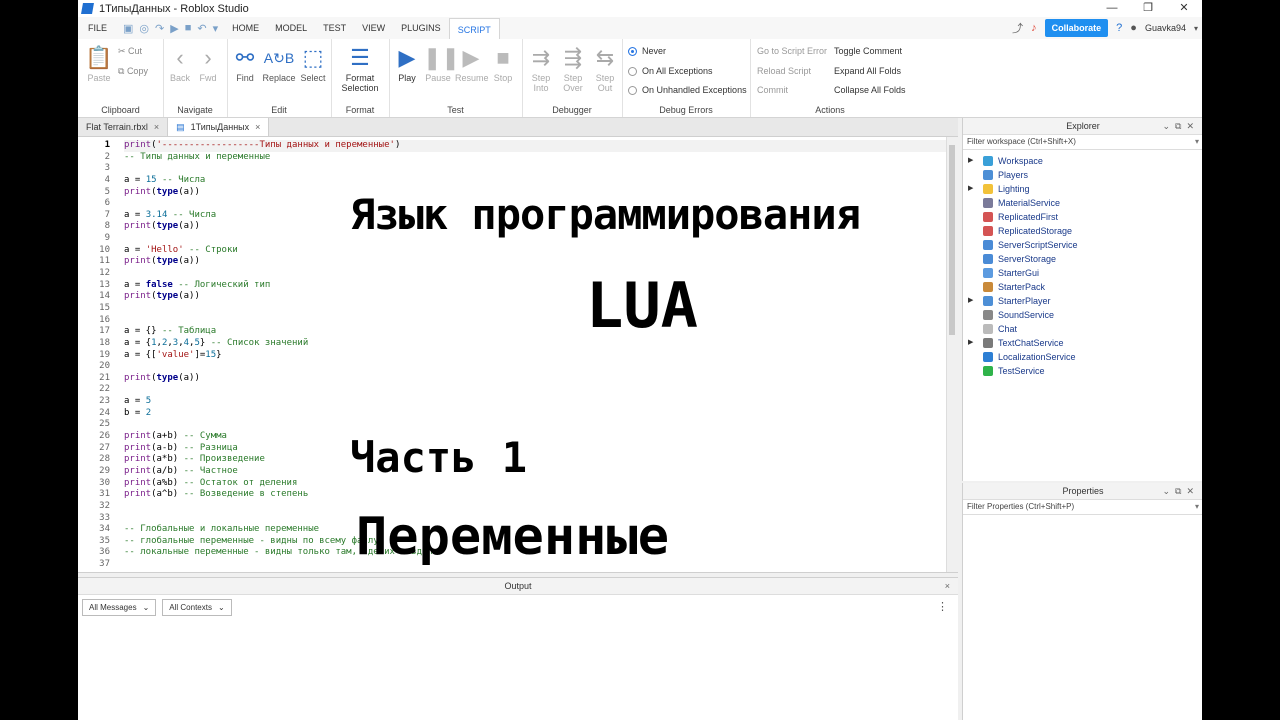 This screenshot has height=720, width=1280. I want to click on explorer-item: ReplicatedFirst, so click(1082, 217).